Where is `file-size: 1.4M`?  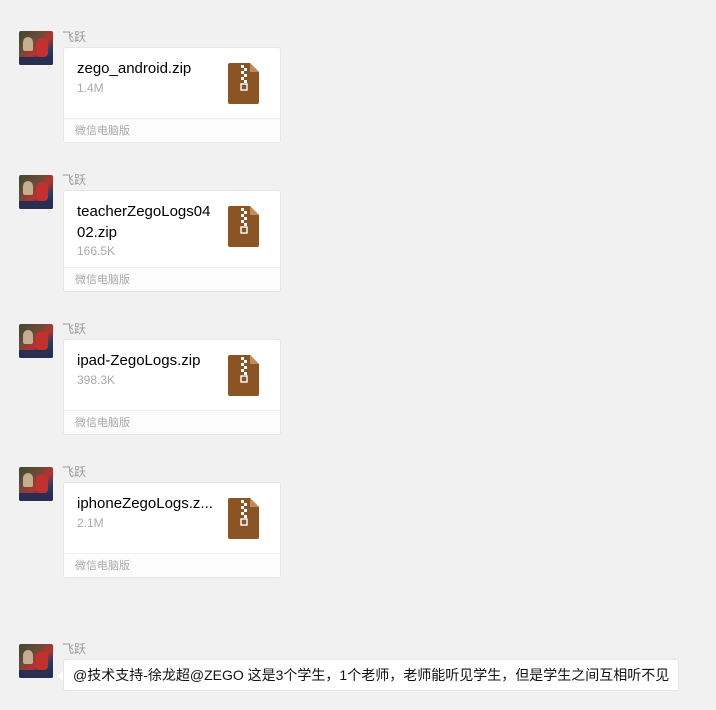
file-size: 1.4M is located at coordinates (90, 88).